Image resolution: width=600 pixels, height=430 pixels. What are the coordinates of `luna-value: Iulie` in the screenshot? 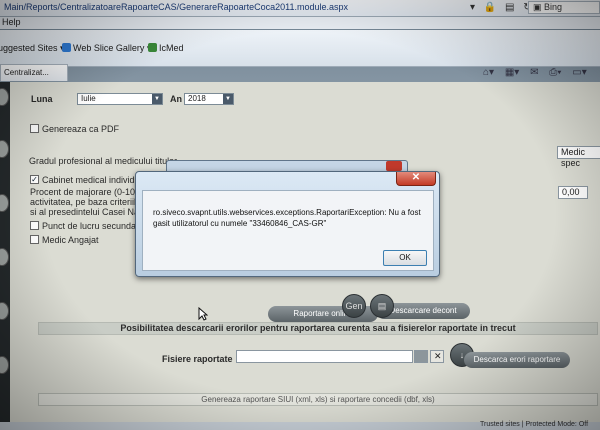 It's located at (88, 98).